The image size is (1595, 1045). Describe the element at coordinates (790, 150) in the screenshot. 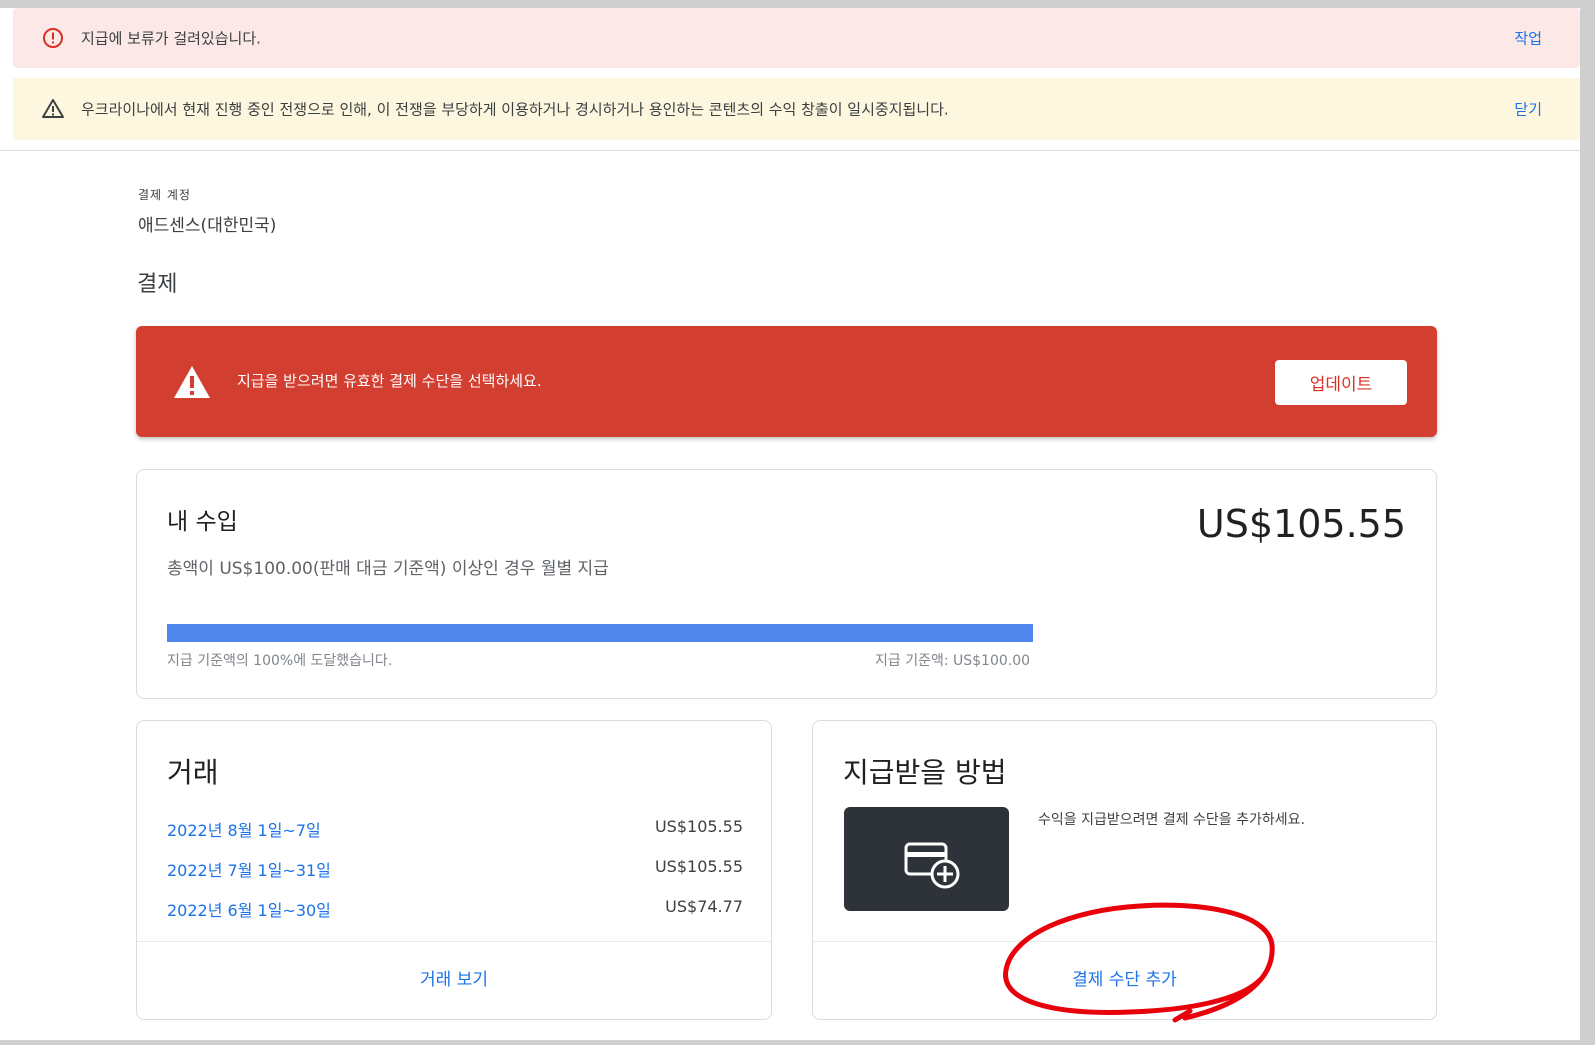

I see `header-divider` at that location.